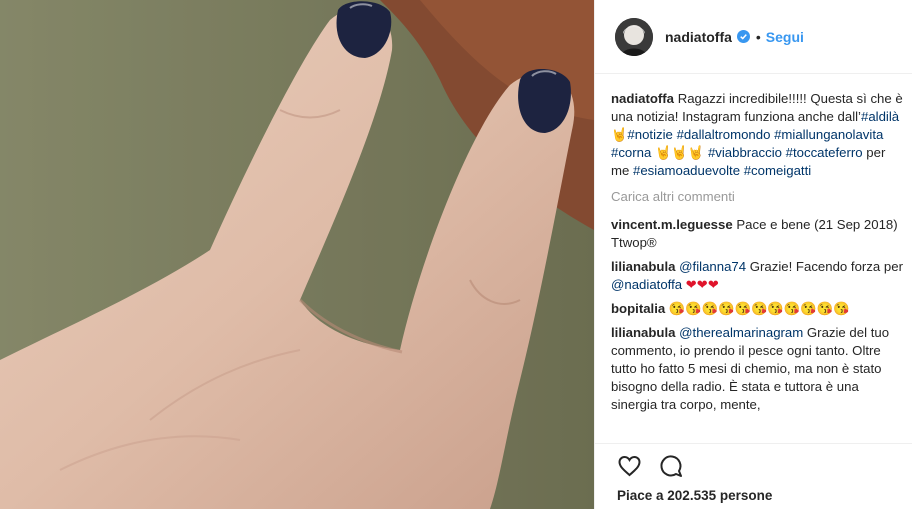 The width and height of the screenshot is (912, 509). I want to click on comment-username: bopitalia, so click(638, 308).